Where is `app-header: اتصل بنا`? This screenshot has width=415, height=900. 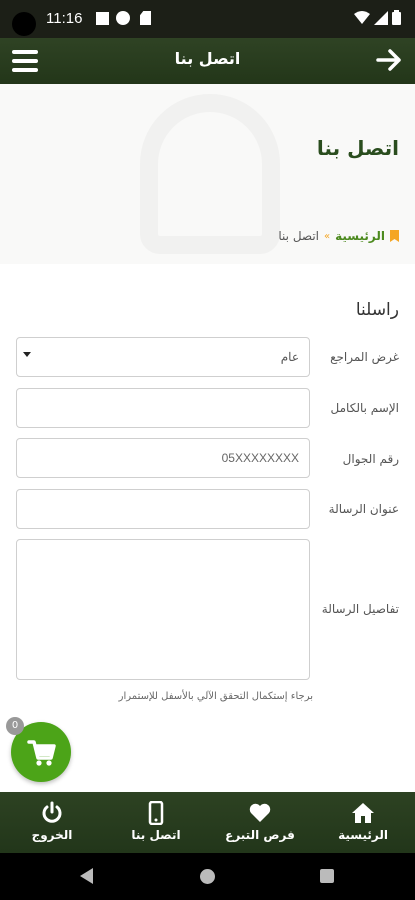 app-header: اتصل بنا is located at coordinates (207, 61).